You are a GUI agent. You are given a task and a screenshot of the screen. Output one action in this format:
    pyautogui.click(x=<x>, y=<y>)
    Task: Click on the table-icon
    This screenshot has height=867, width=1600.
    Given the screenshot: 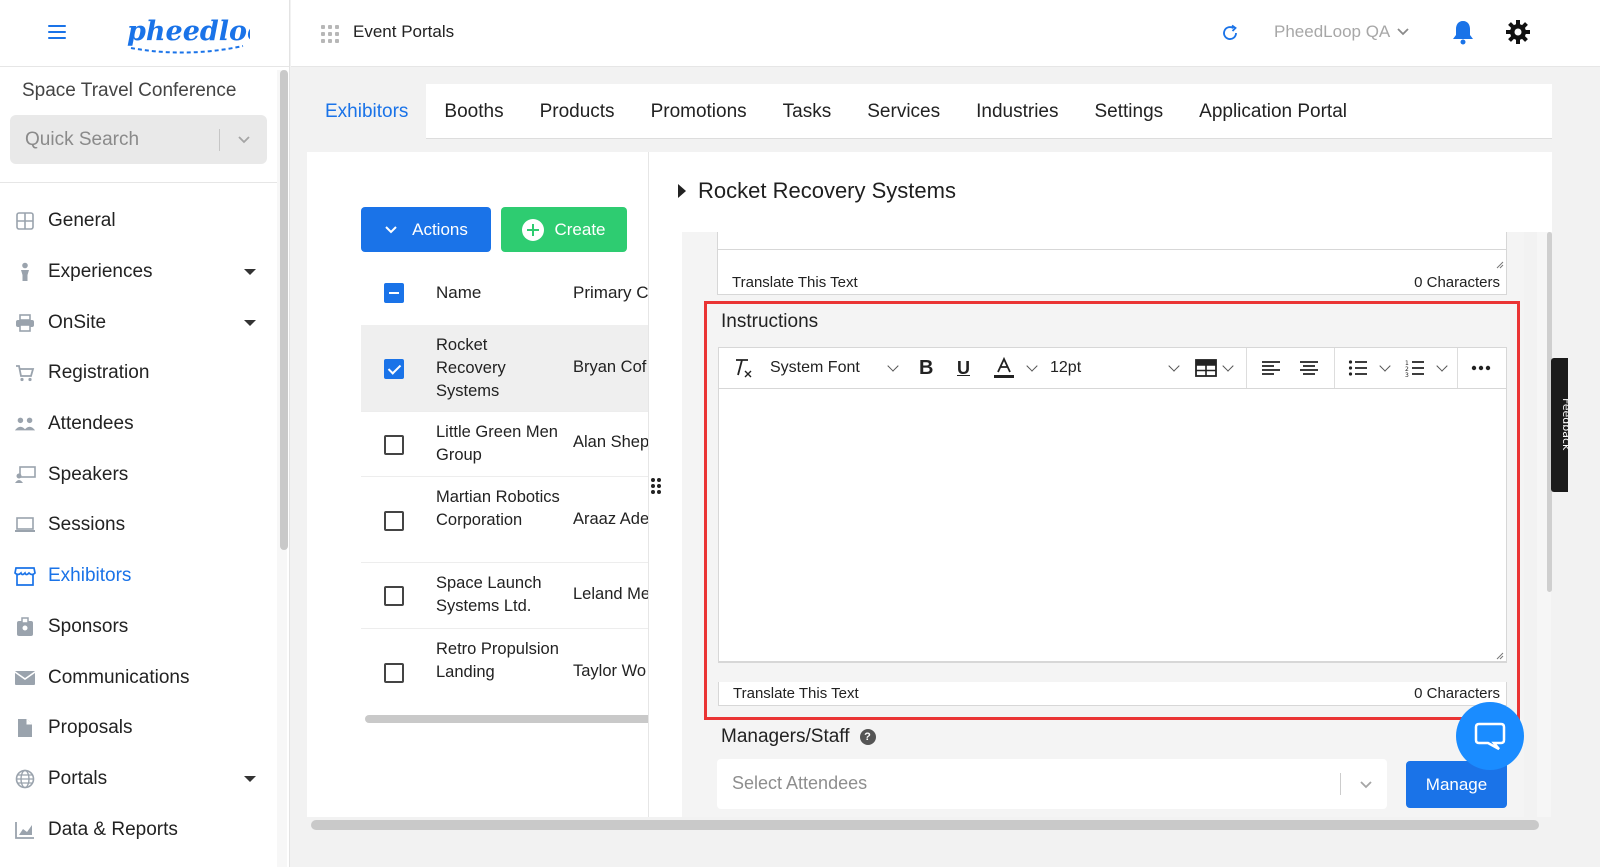 What is the action you would take?
    pyautogui.click(x=1206, y=368)
    